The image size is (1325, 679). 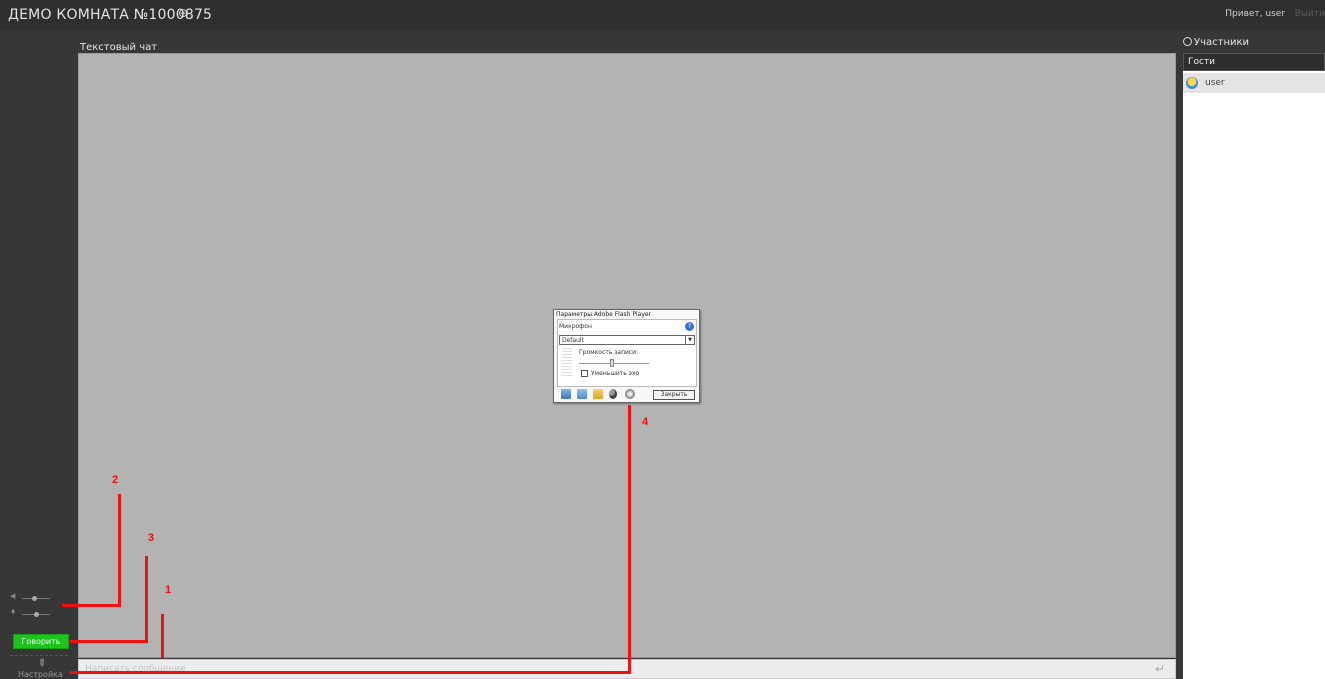 What do you see at coordinates (162, 636) in the screenshot?
I see `annotation-line-1-vertical` at bounding box center [162, 636].